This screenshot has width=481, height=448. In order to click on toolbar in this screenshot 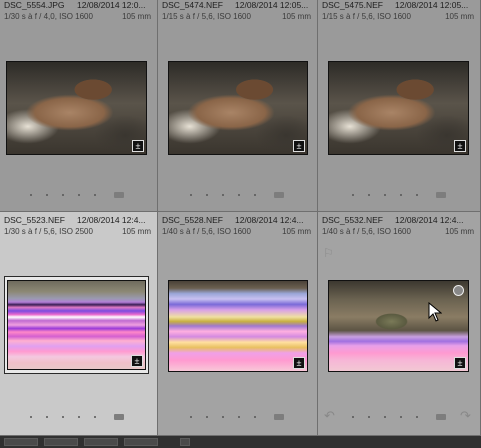, I will do `click(240, 442)`.